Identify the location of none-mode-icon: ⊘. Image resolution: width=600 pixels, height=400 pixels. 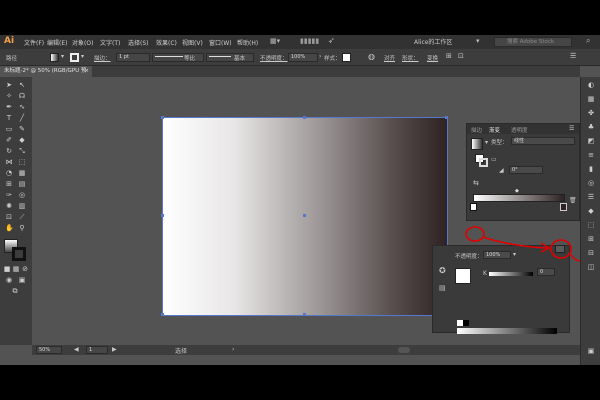
(25, 269).